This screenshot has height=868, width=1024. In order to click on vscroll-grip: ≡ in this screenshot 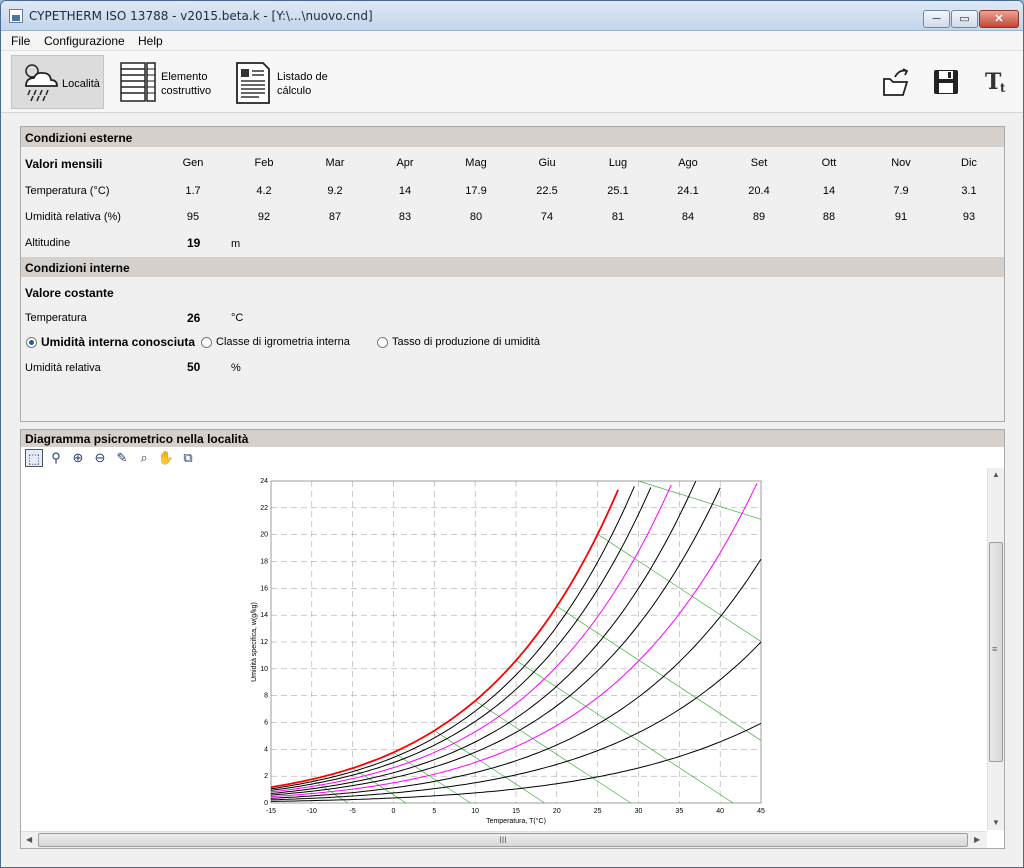, I will do `click(995, 649)`.